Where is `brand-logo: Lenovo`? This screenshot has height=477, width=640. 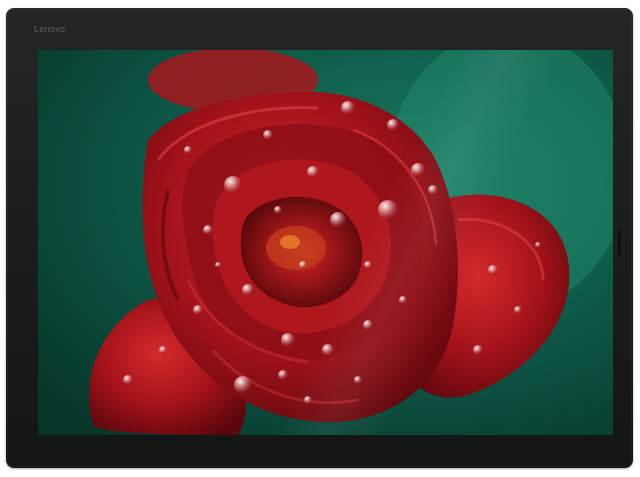
brand-logo: Lenovo is located at coordinates (50, 29).